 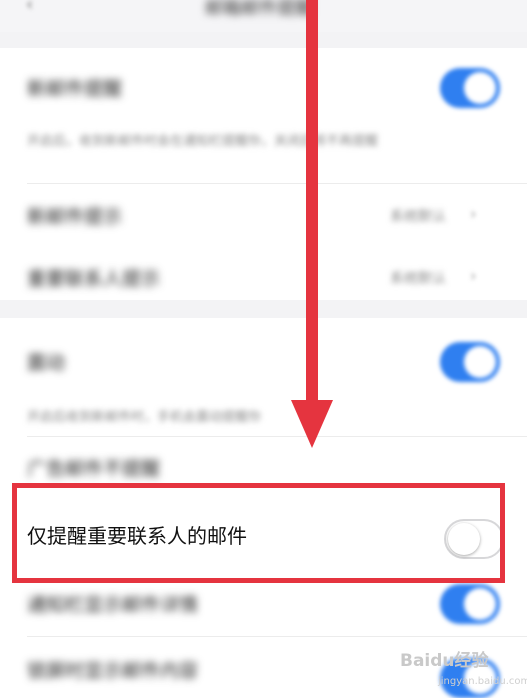 I want to click on vibrate-toggle, so click(x=470, y=362).